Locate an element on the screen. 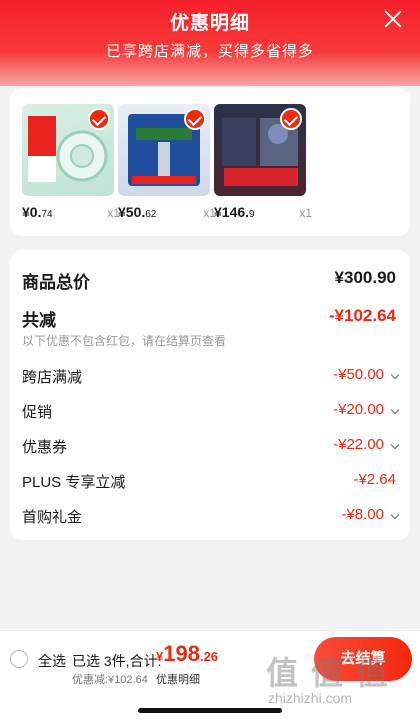  product-price: ¥50.62 is located at coordinates (137, 212).